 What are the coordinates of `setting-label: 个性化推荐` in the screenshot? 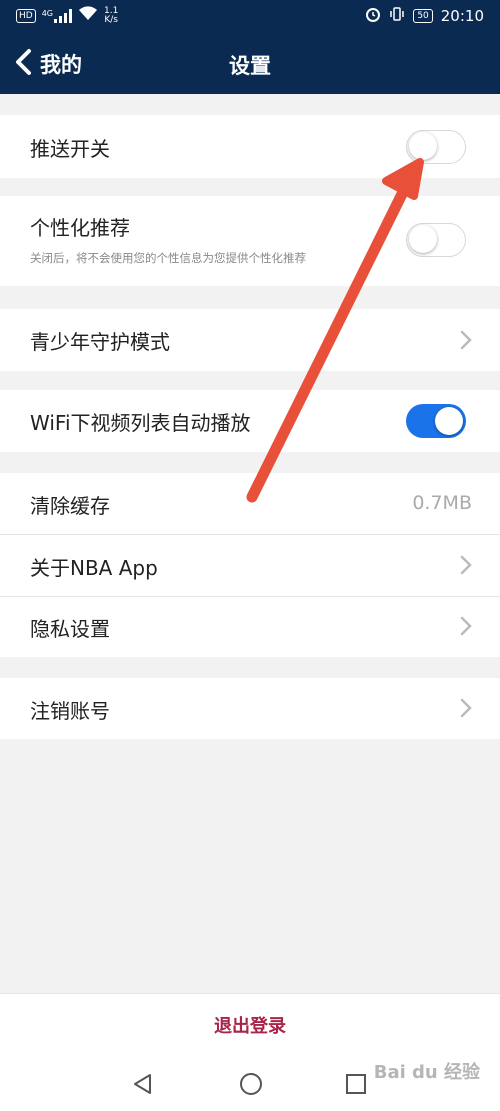 It's located at (80, 228).